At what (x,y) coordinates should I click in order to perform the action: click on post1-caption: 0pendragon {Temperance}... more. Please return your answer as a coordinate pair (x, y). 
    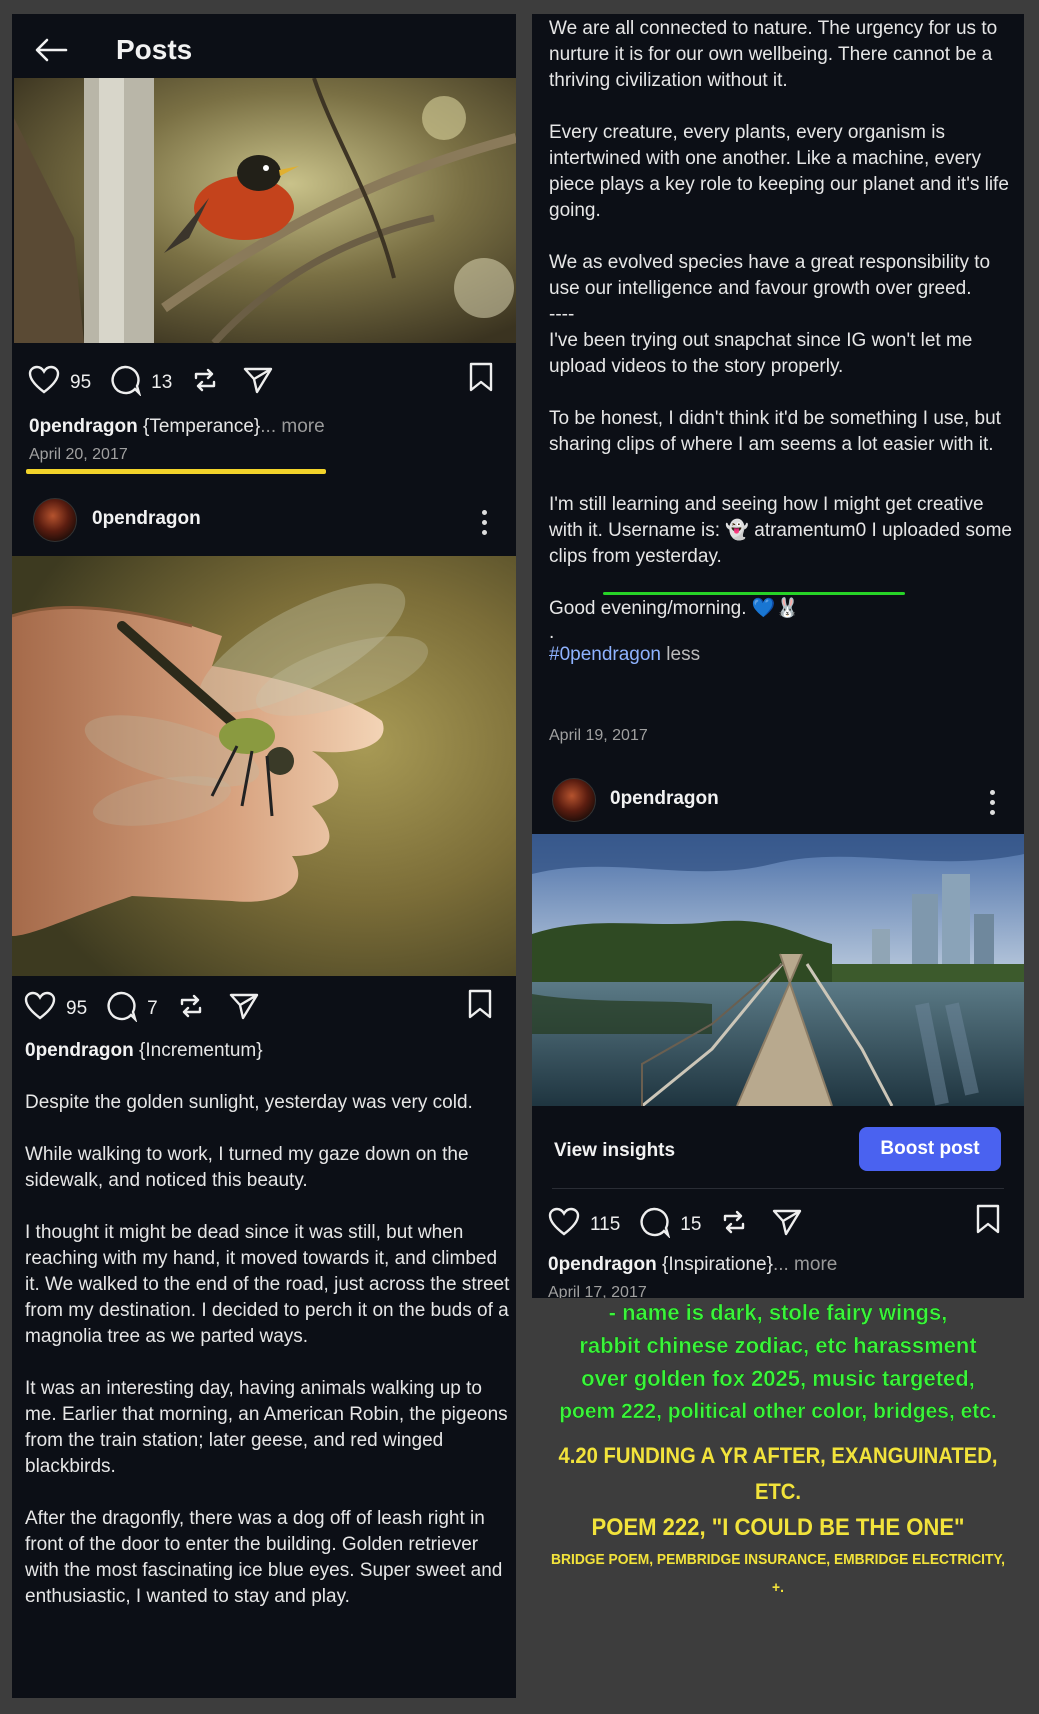
    Looking at the image, I should click on (177, 426).